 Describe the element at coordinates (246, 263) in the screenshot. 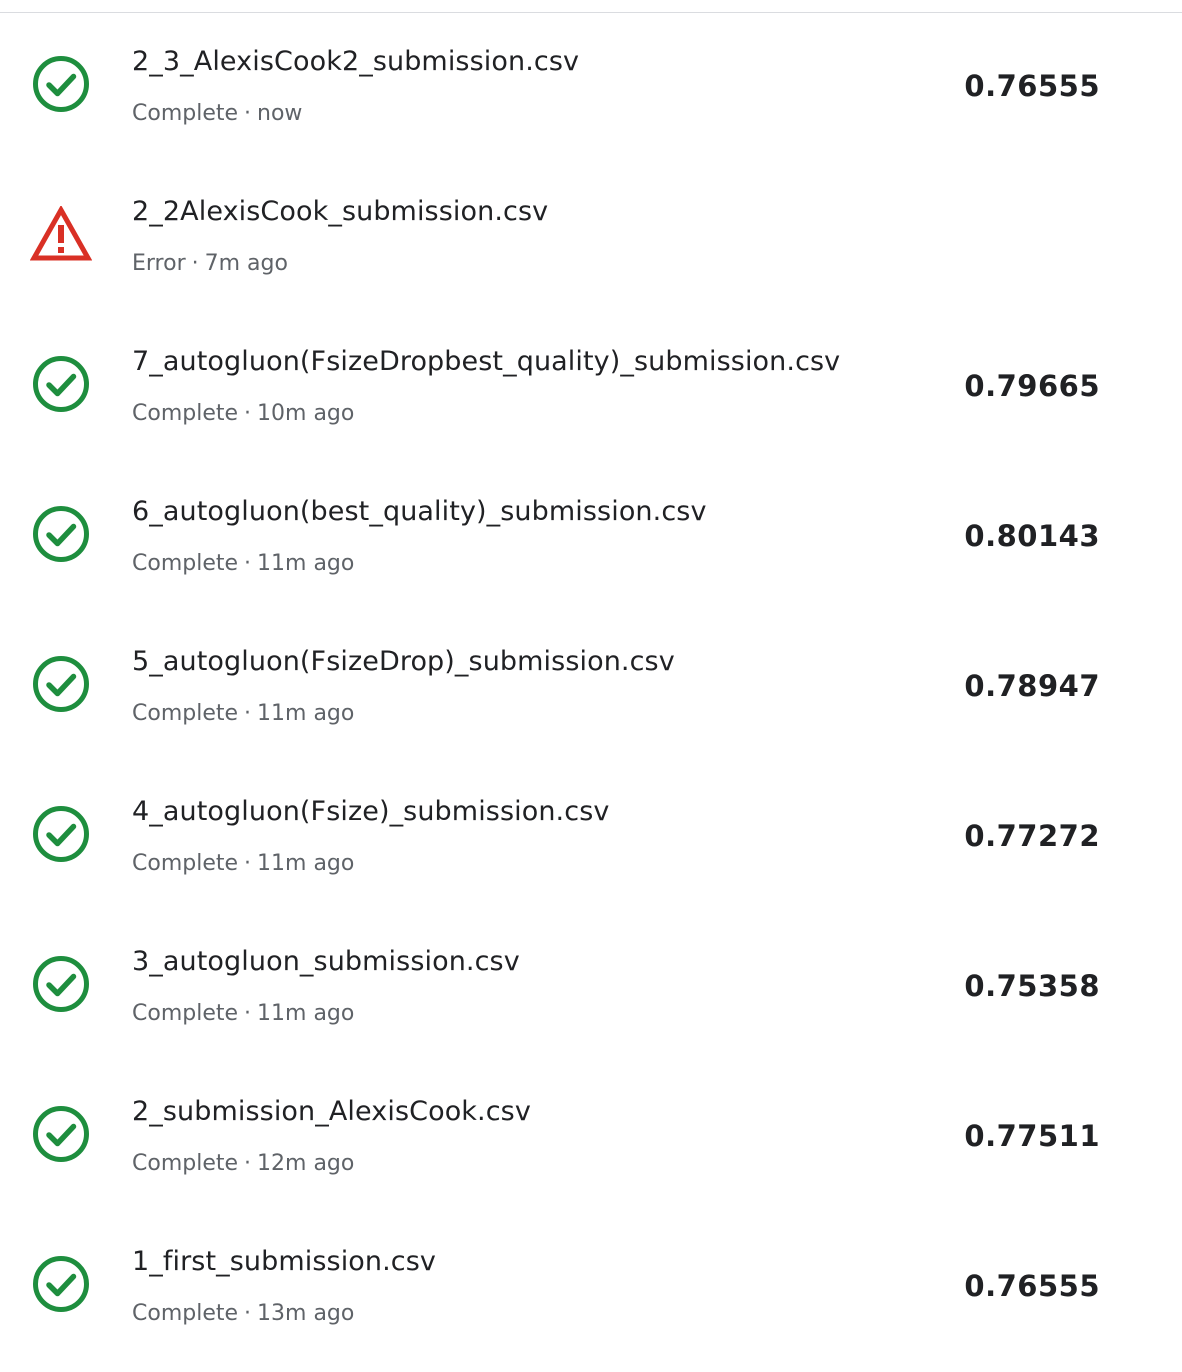

I see `submission-time: 7m ago` at that location.